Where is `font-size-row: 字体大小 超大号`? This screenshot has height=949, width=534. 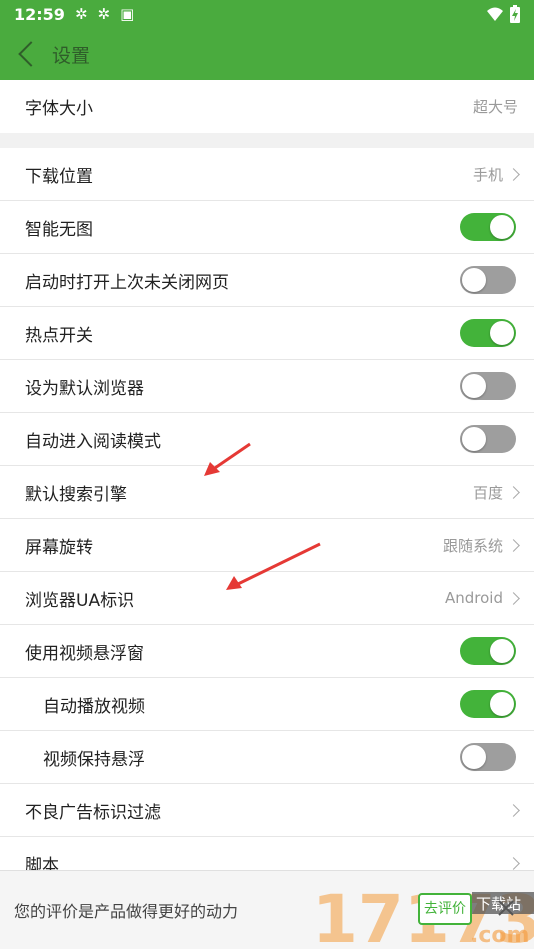 font-size-row: 字体大小 超大号 is located at coordinates (267, 106).